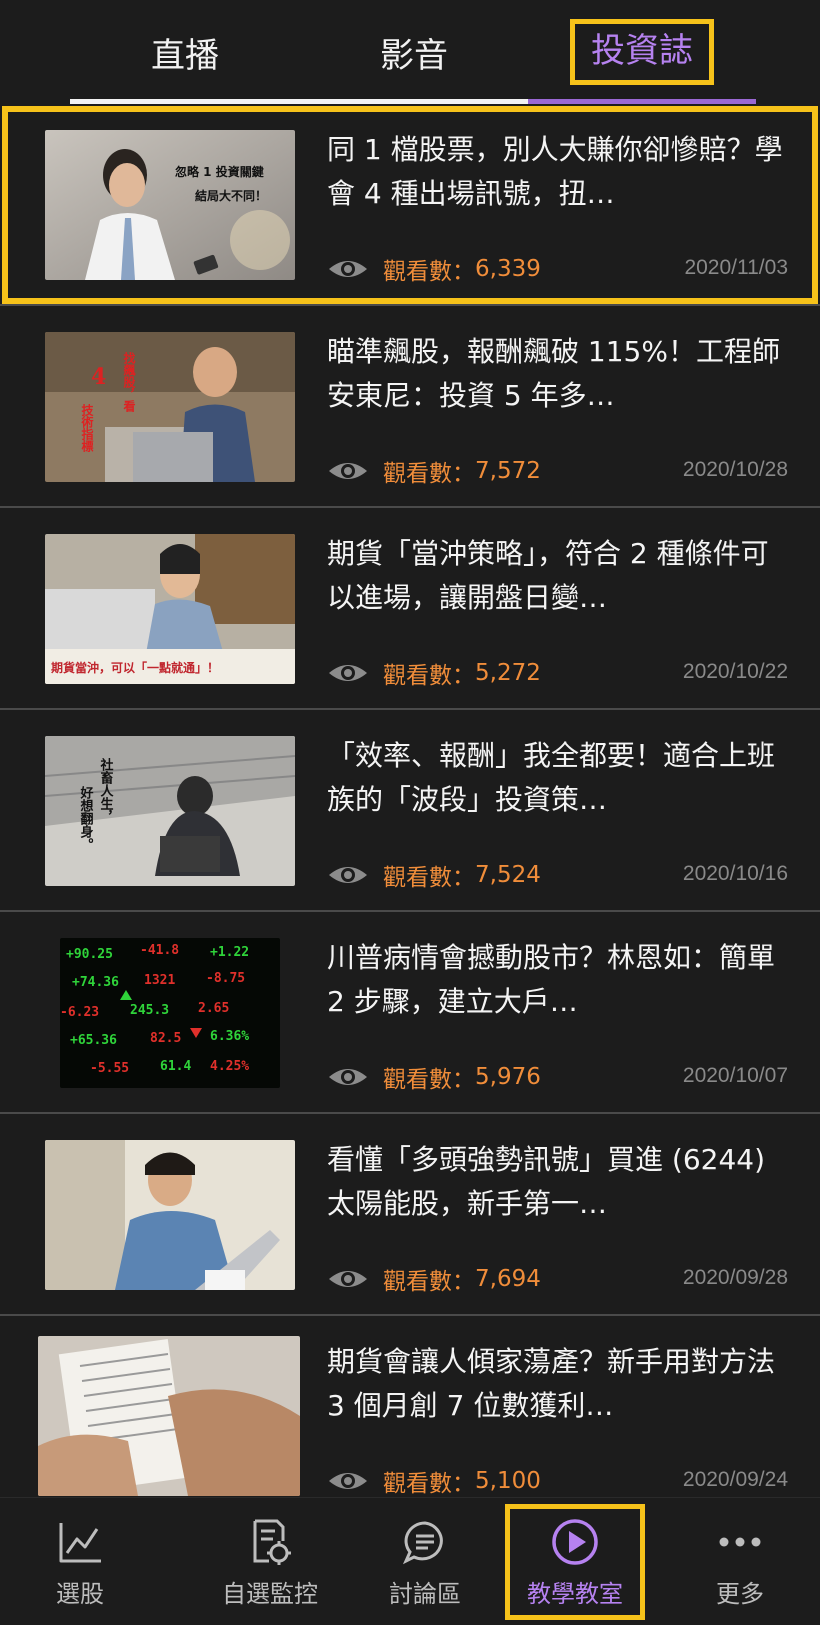  I want to click on nav-label: 選股, so click(80, 1593).